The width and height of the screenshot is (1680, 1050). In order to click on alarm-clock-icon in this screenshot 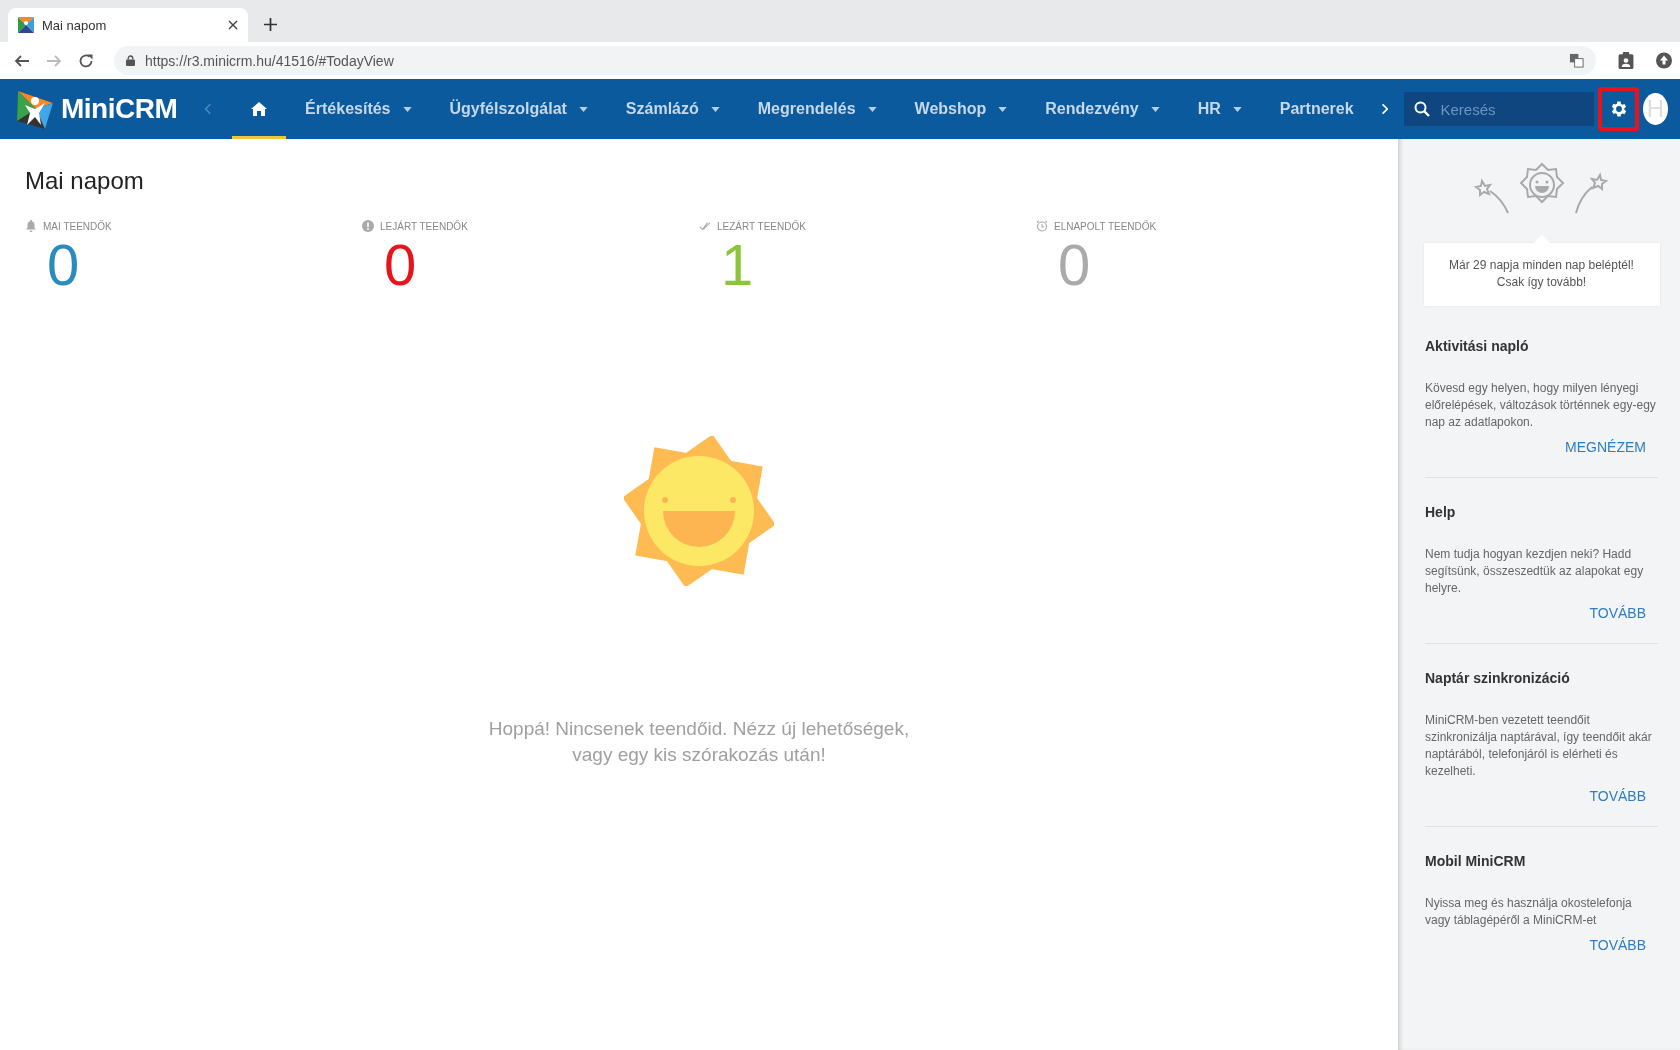, I will do `click(1042, 226)`.